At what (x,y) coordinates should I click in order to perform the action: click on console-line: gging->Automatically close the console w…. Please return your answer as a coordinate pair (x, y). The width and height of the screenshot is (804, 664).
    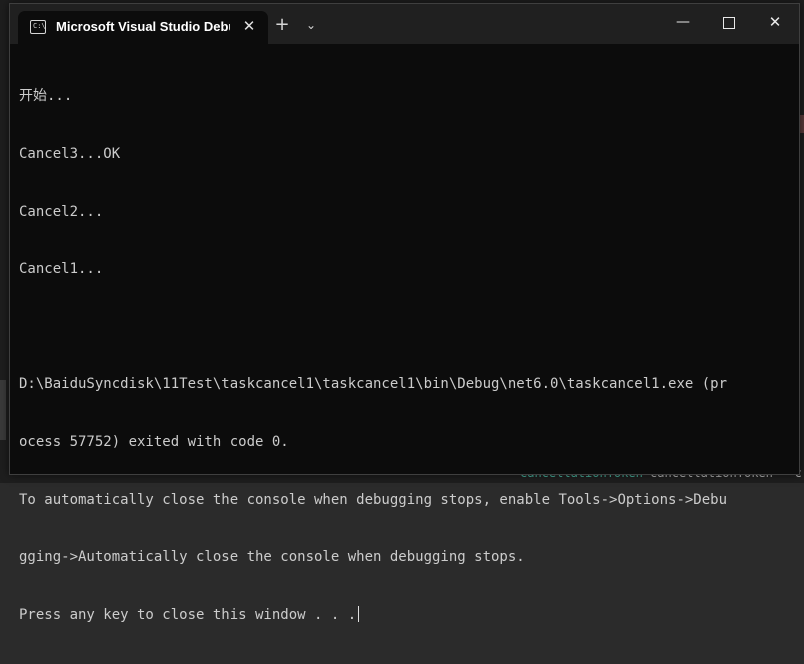
    Looking at the image, I should click on (272, 557).